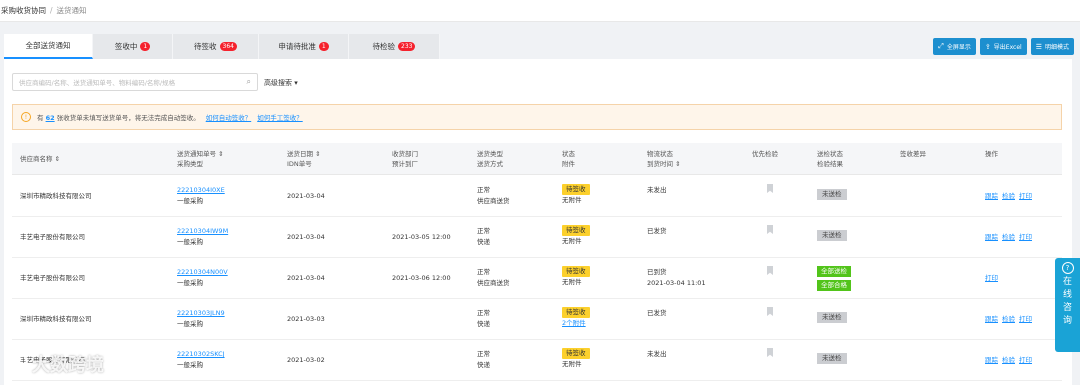 Image resolution: width=1080 pixels, height=385 pixels. I want to click on help-char: 询, so click(1067, 321).